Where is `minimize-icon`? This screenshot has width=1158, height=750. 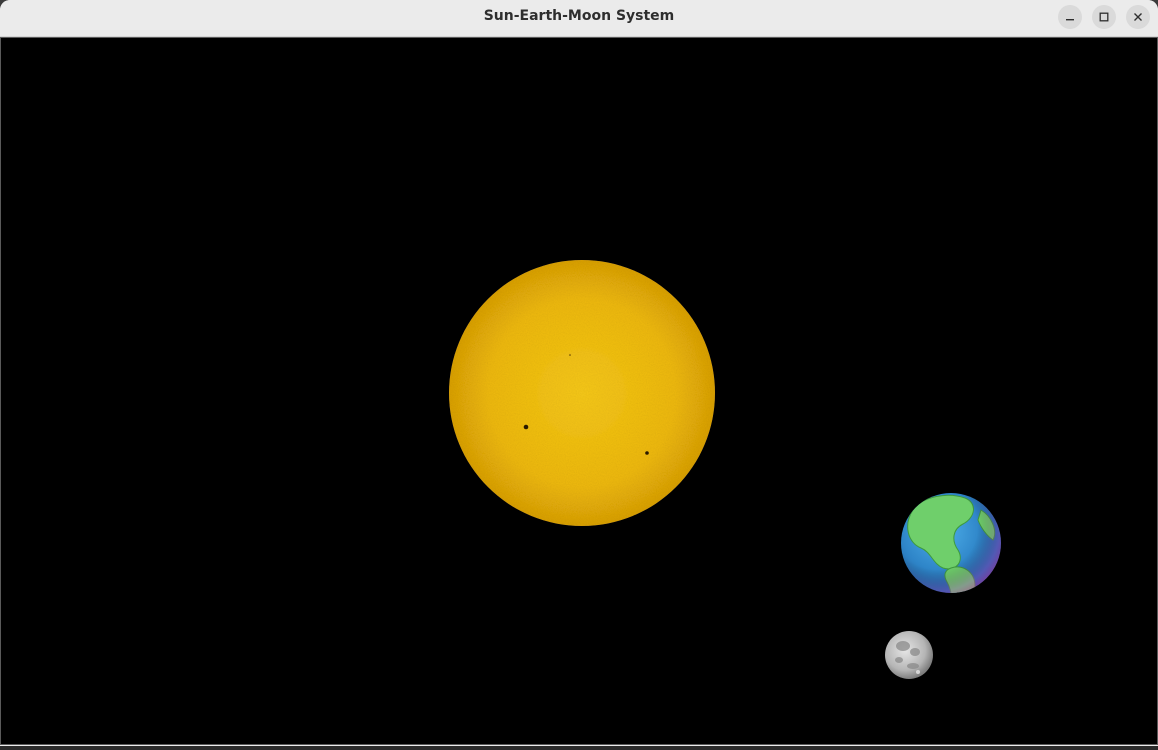
minimize-icon is located at coordinates (1070, 17).